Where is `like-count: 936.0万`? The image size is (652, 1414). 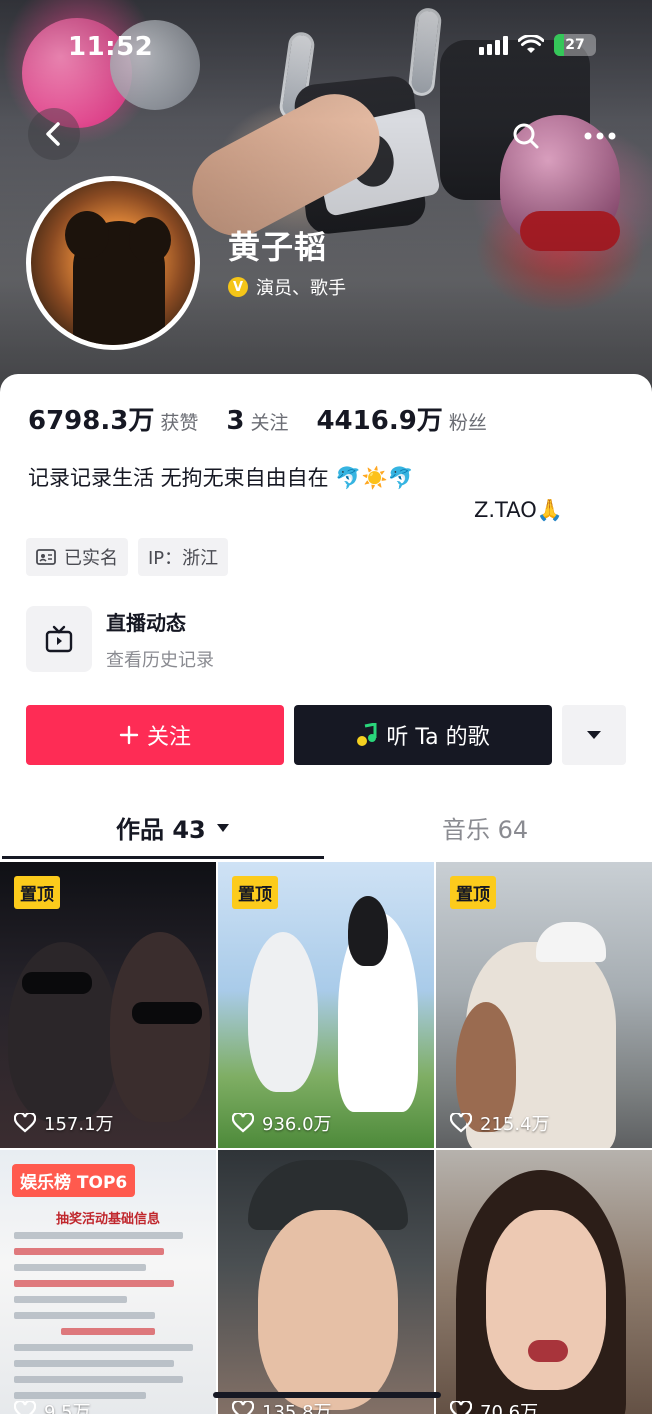
like-count: 936.0万 is located at coordinates (282, 1123).